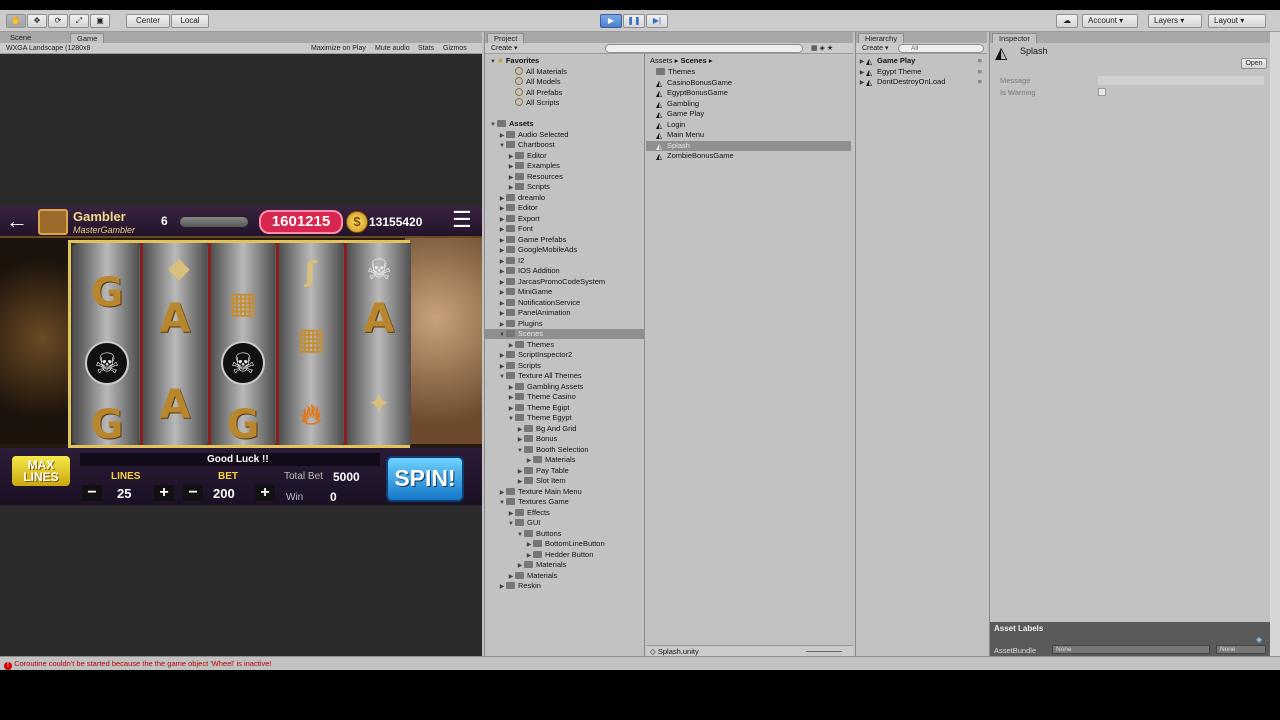 The width and height of the screenshot is (1280, 720). I want to click on tree-item: ▶ Audio Selected, so click(533, 135).